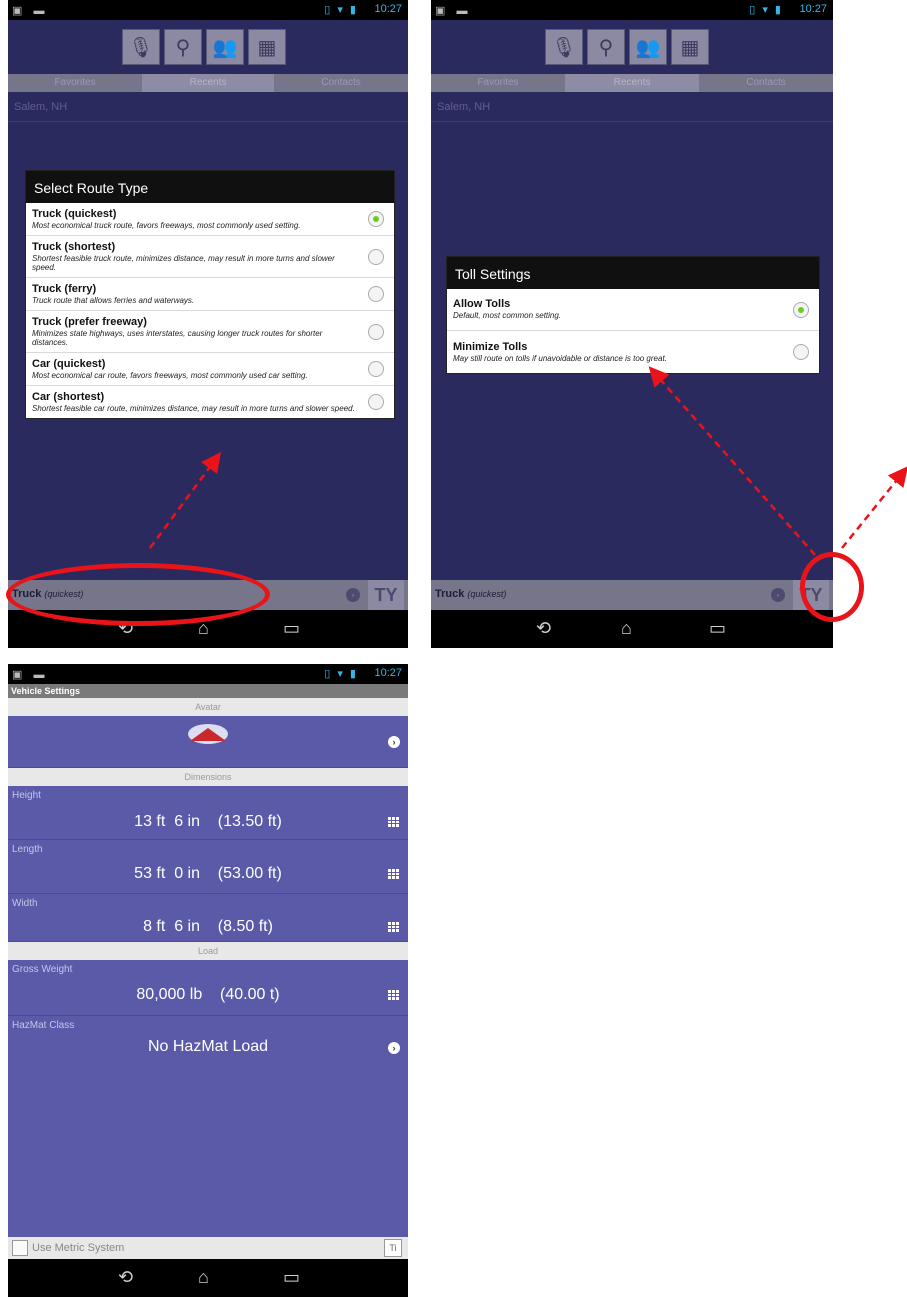  I want to click on arrow-to-route-dialog, so click(184, 500).